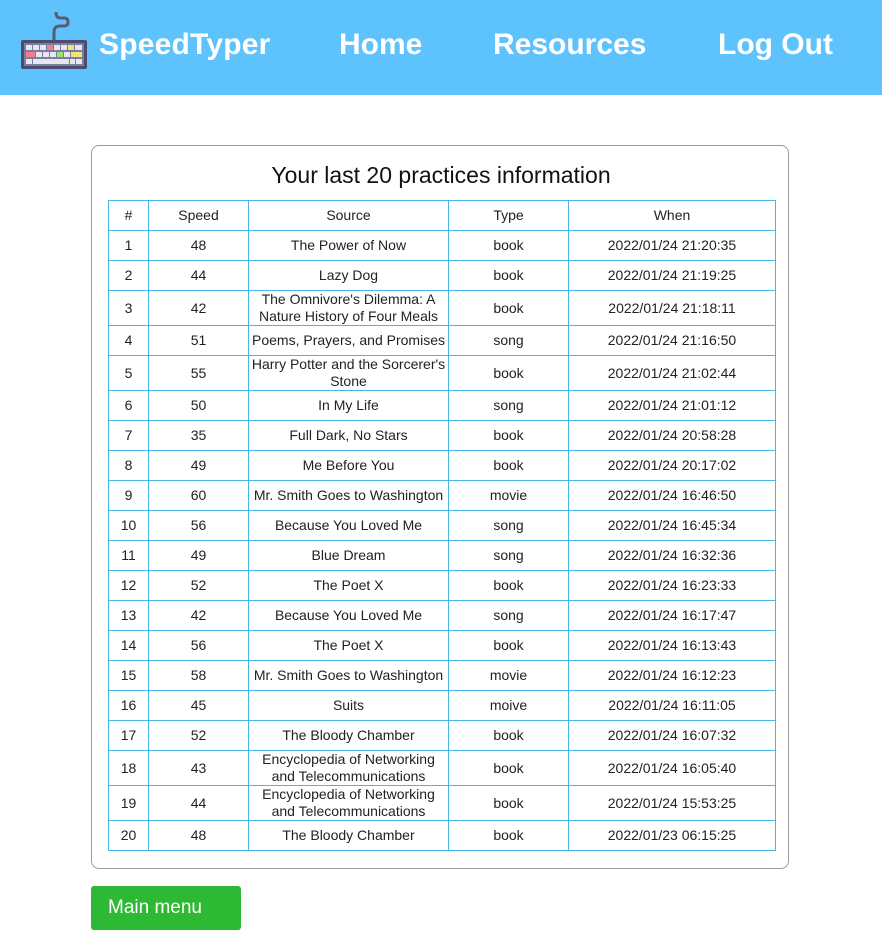  Describe the element at coordinates (672, 705) in the screenshot. I see `when-cell: 2022/01/24 16:11:05` at that location.